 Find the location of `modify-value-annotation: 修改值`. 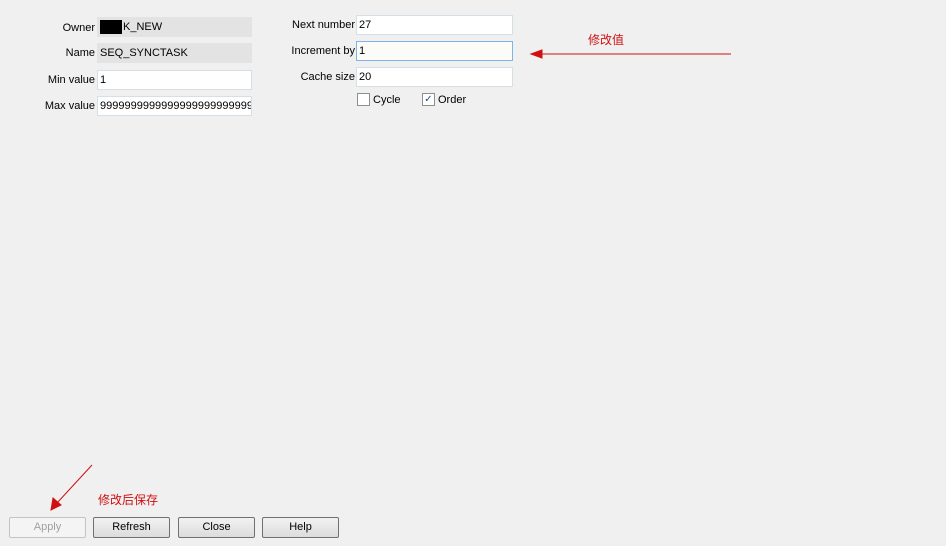

modify-value-annotation: 修改值 is located at coordinates (606, 40).